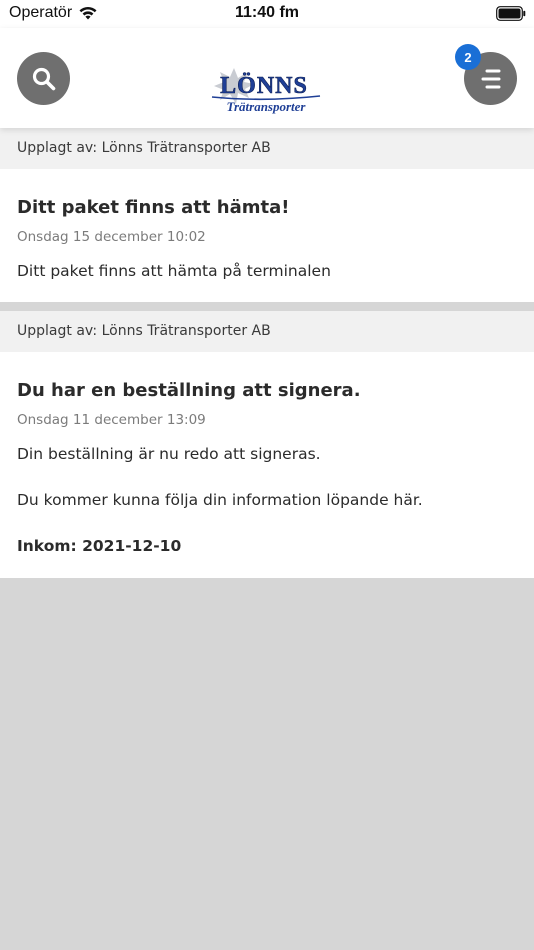 This screenshot has height=950, width=534. I want to click on logo-text: LÖNNS, so click(264, 86).